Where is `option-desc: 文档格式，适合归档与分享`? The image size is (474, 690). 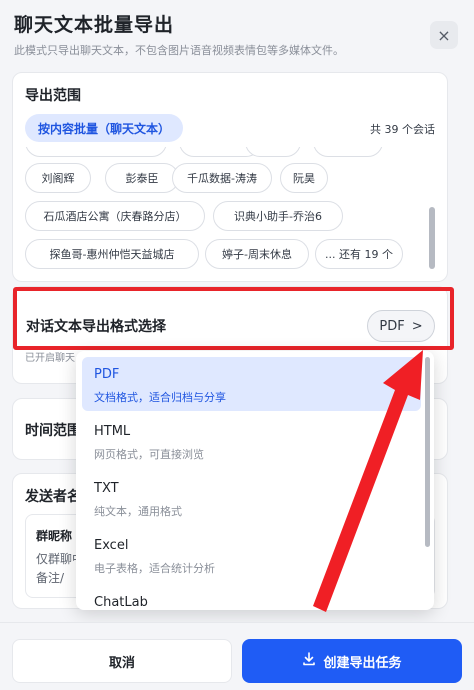 option-desc: 文档格式，适合归档与分享 is located at coordinates (160, 397).